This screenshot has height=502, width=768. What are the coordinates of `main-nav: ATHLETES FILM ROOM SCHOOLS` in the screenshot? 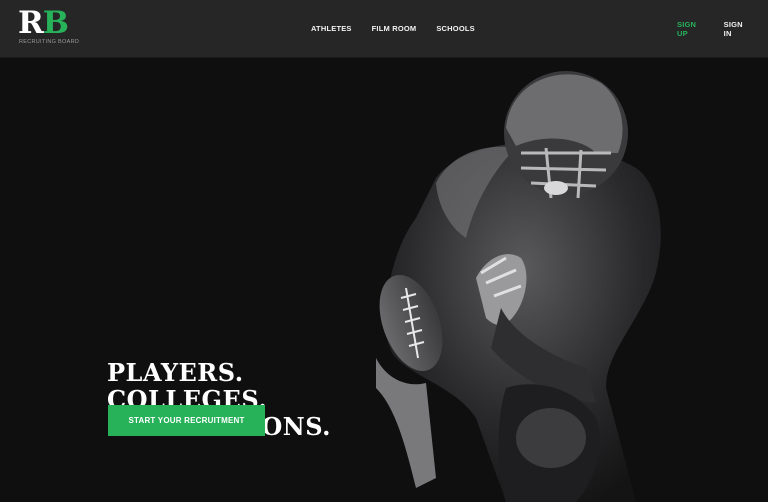 It's located at (403, 28).